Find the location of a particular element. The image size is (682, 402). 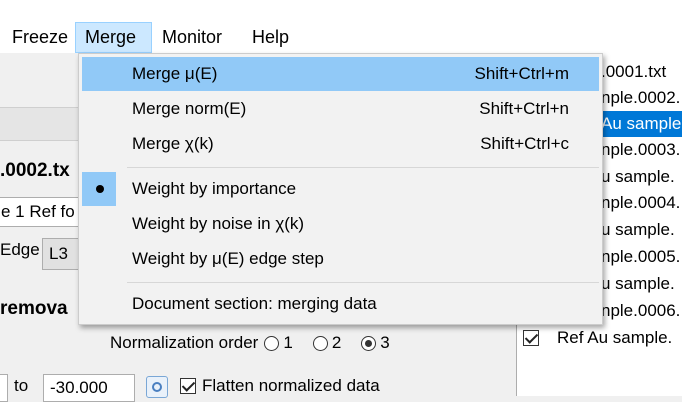

flatten-checkbox is located at coordinates (188, 386).